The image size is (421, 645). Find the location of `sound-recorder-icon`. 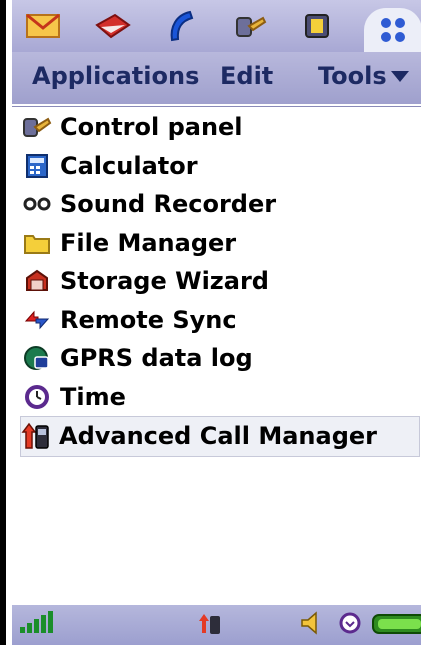

sound-recorder-icon is located at coordinates (37, 204).